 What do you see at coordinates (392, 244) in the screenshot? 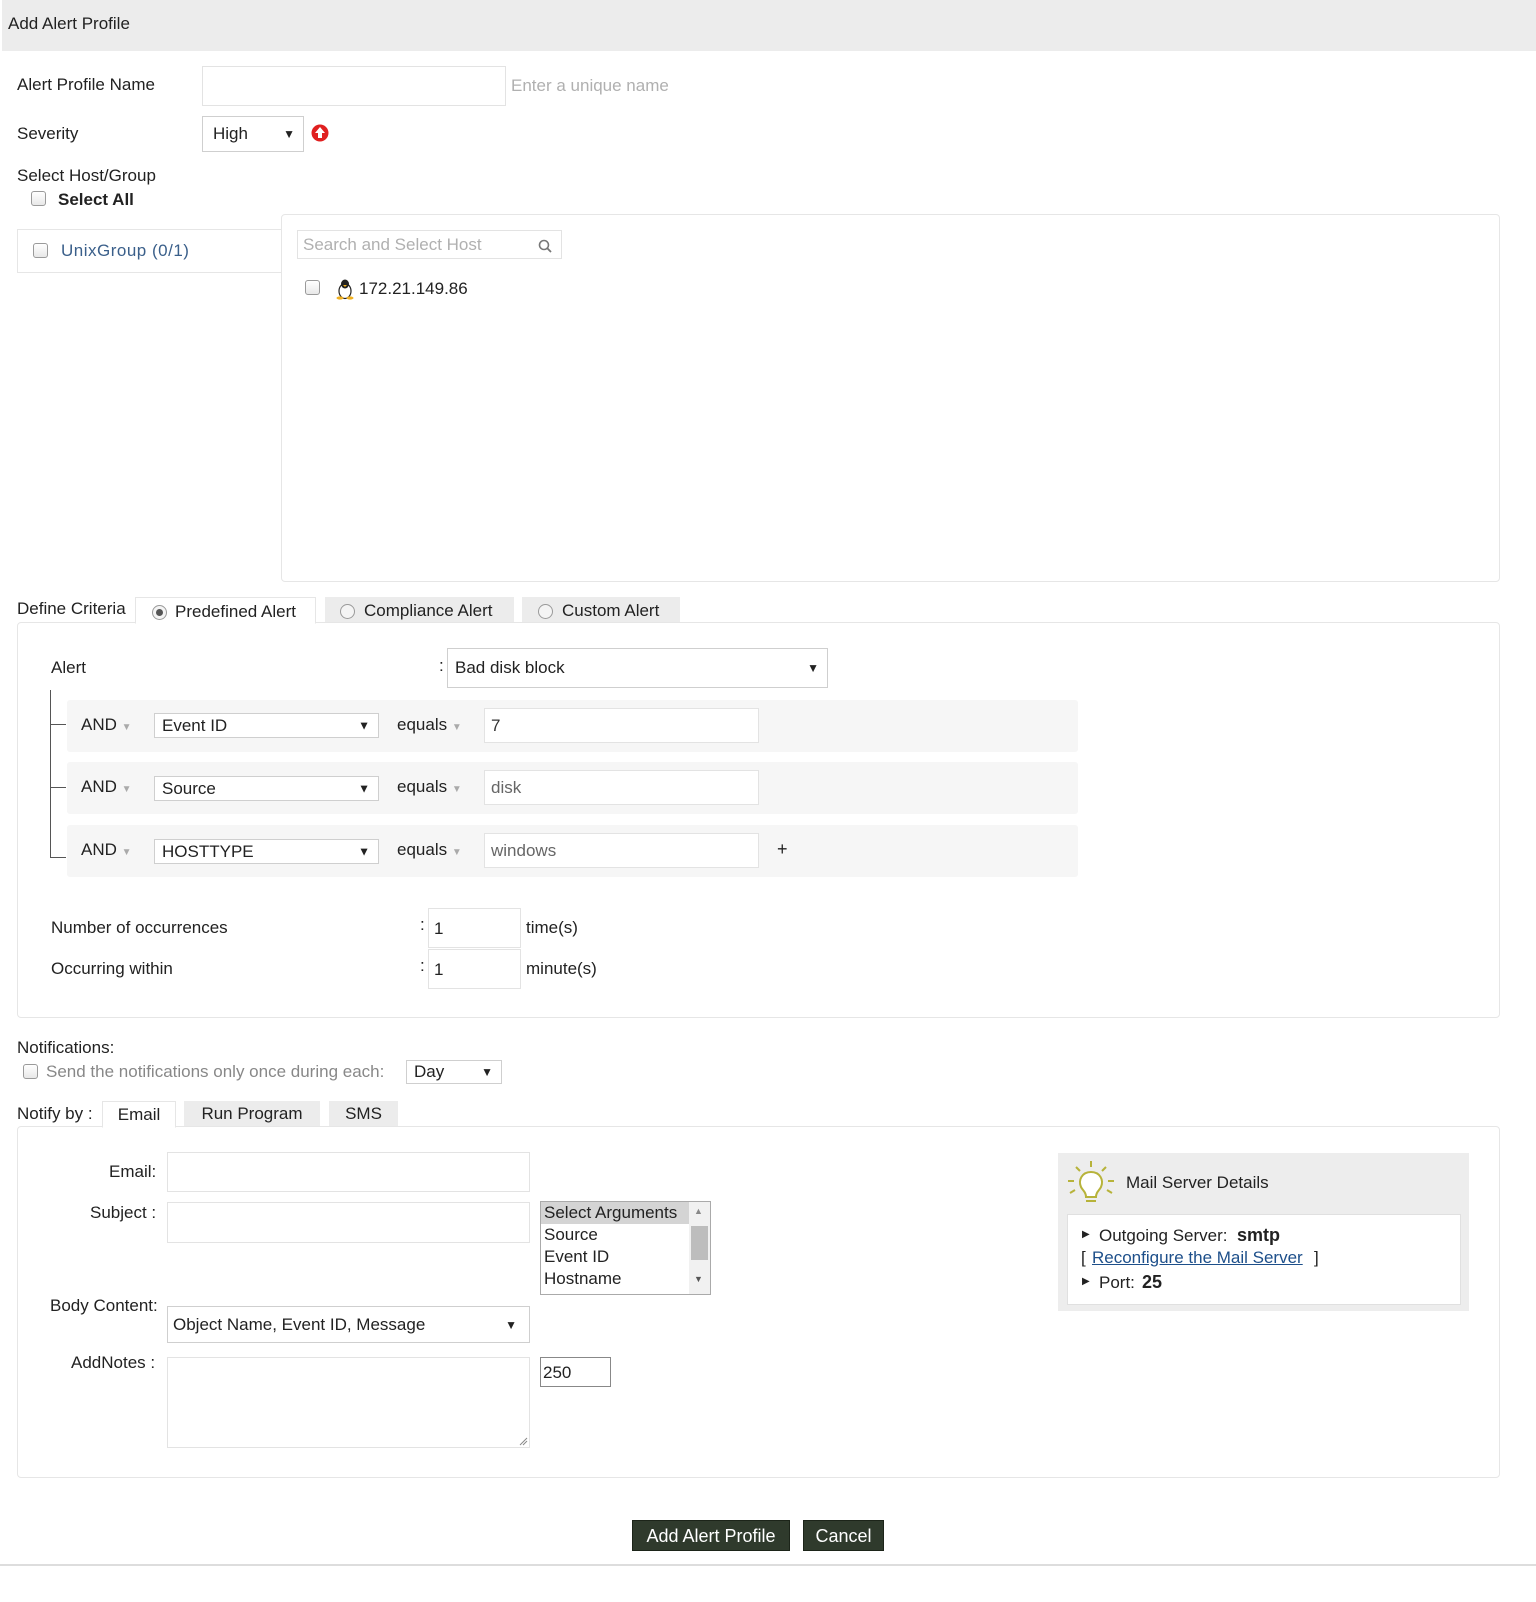
I see `host-search-placeholder: Search and Select Host` at bounding box center [392, 244].